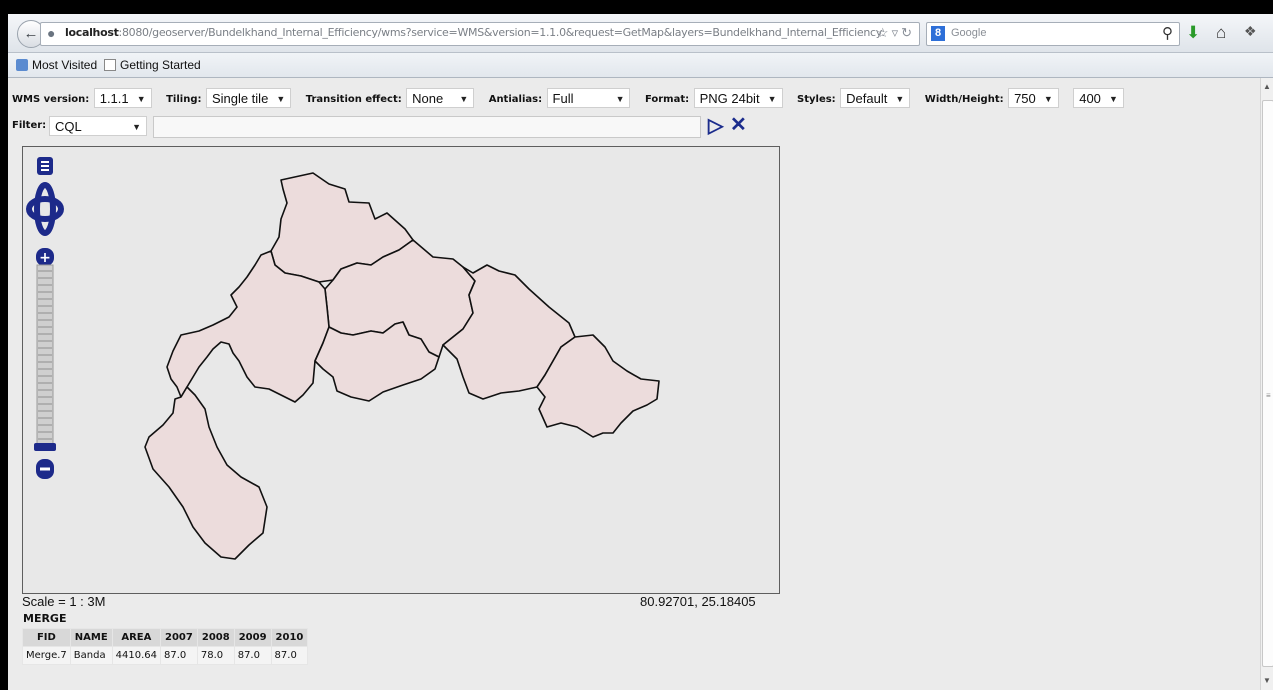 This screenshot has width=1273, height=690. What do you see at coordinates (65, 65) in the screenshot?
I see `bookmark-label: Most Visited` at bounding box center [65, 65].